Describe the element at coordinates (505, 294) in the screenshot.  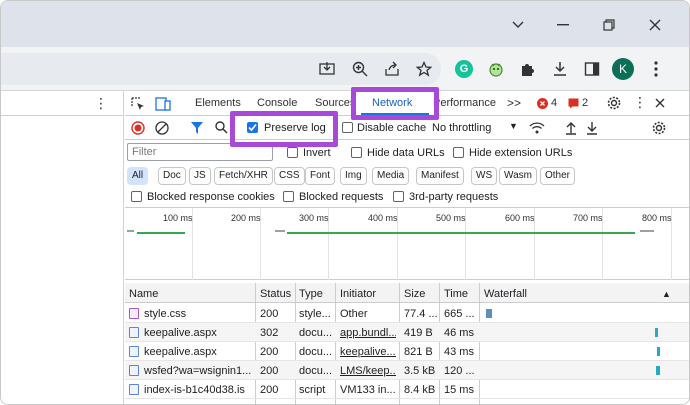
I see `column-waterfall: Waterfall` at that location.